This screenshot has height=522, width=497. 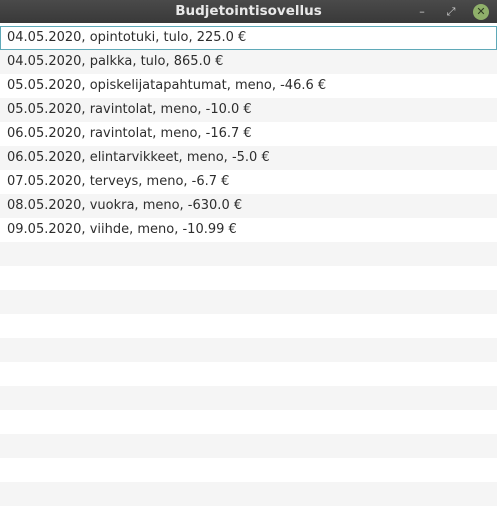 I want to click on list-item: 06.05.2020, elintarvikkeet, meno, -5.0 €, so click(x=248, y=158).